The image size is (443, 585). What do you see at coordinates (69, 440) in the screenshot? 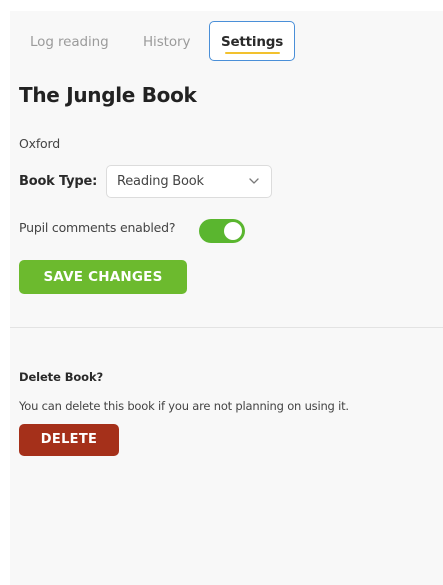
I see `delete-button: DELETE` at bounding box center [69, 440].